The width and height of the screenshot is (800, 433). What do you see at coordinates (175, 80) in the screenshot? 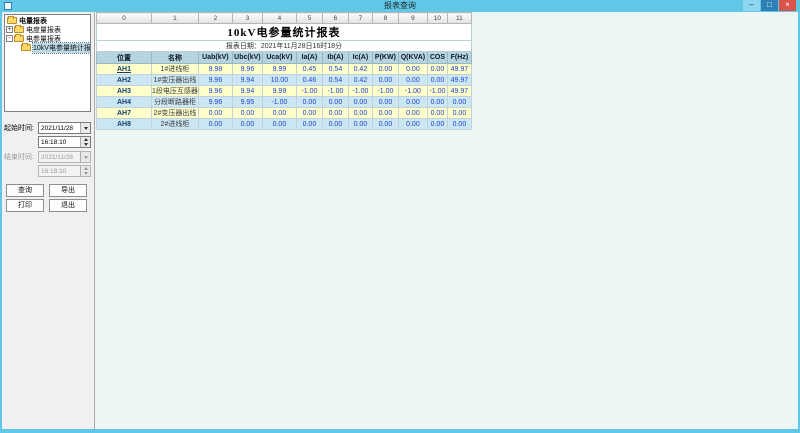
I see `grid-cell: 1#变压器出线` at bounding box center [175, 80].